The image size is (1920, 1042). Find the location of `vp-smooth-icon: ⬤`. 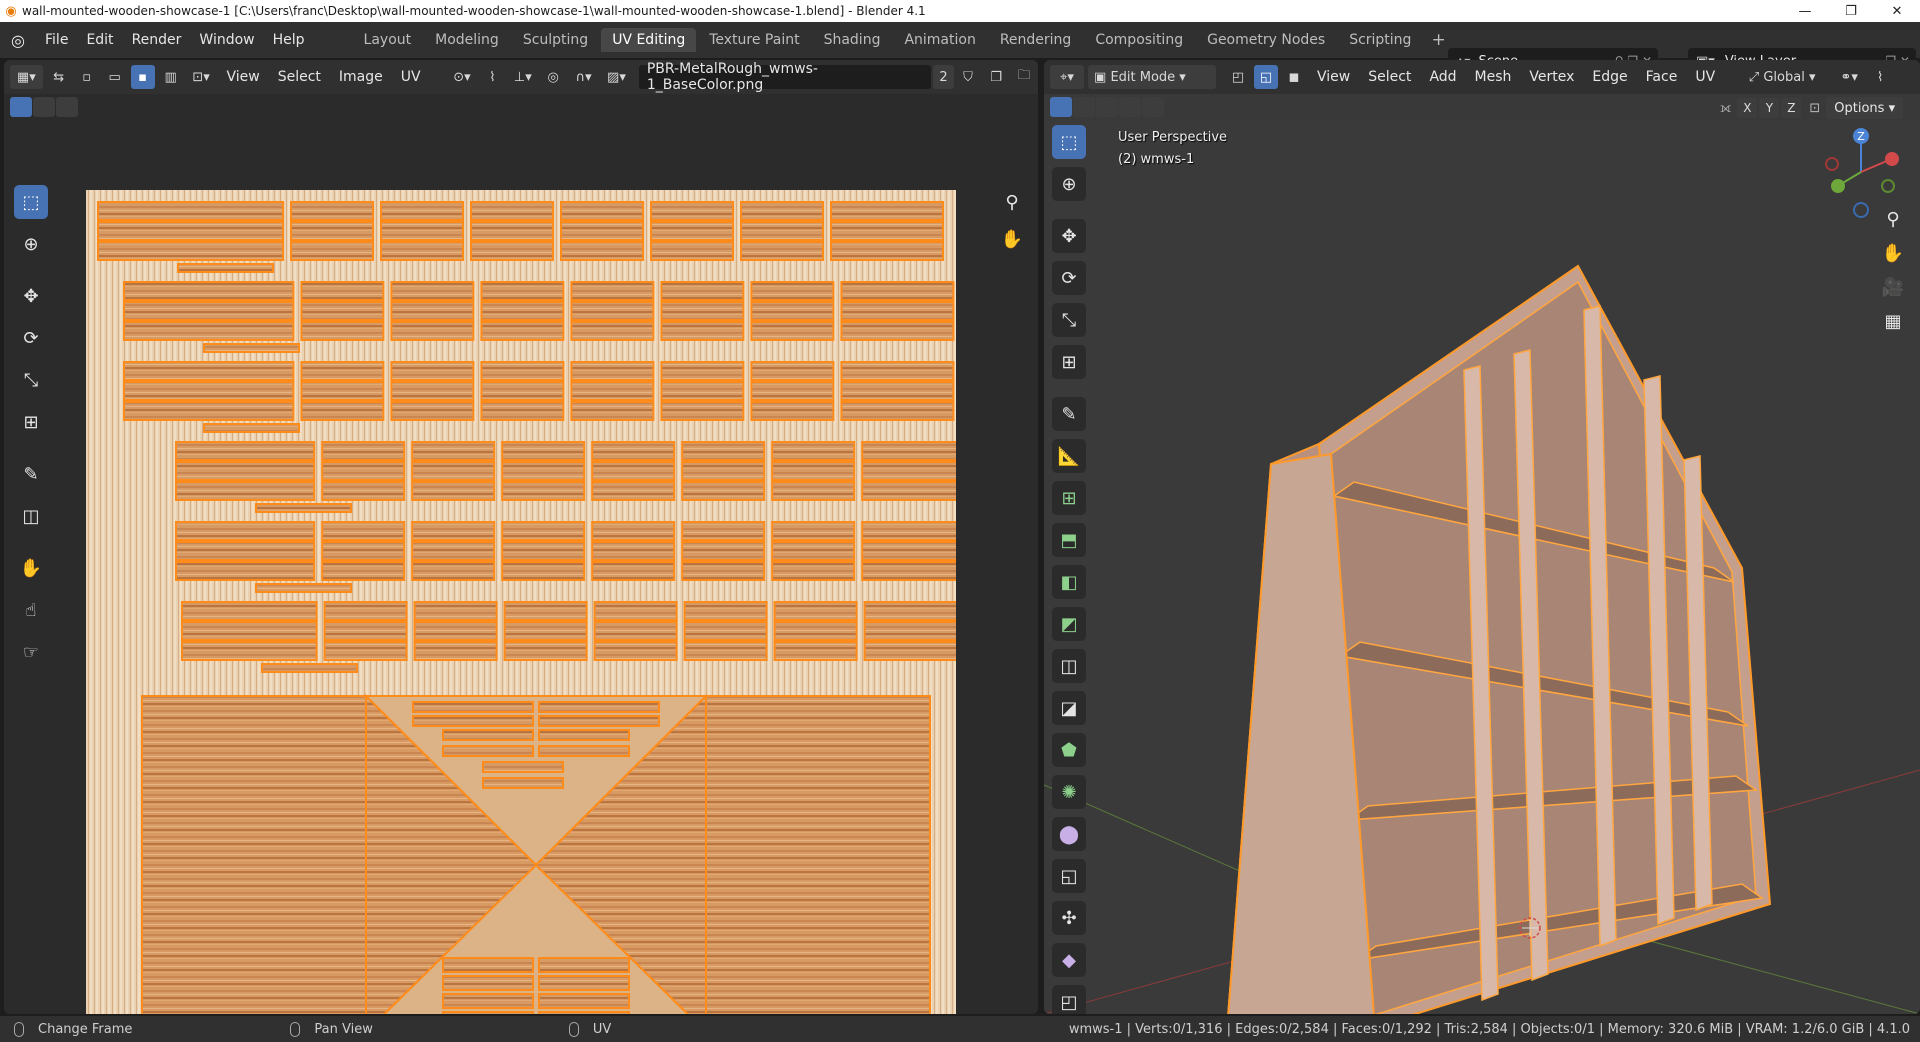

vp-smooth-icon: ⬤ is located at coordinates (1069, 834).